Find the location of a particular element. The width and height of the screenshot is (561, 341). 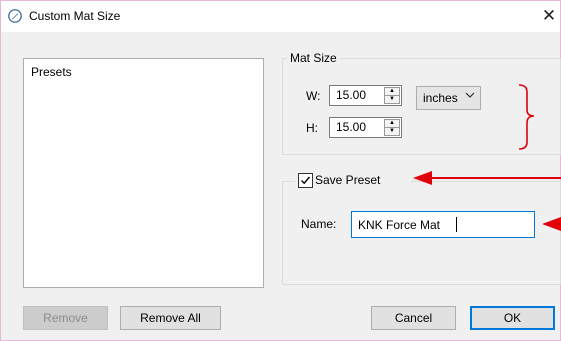

save-preset-arrow is located at coordinates (487, 178).